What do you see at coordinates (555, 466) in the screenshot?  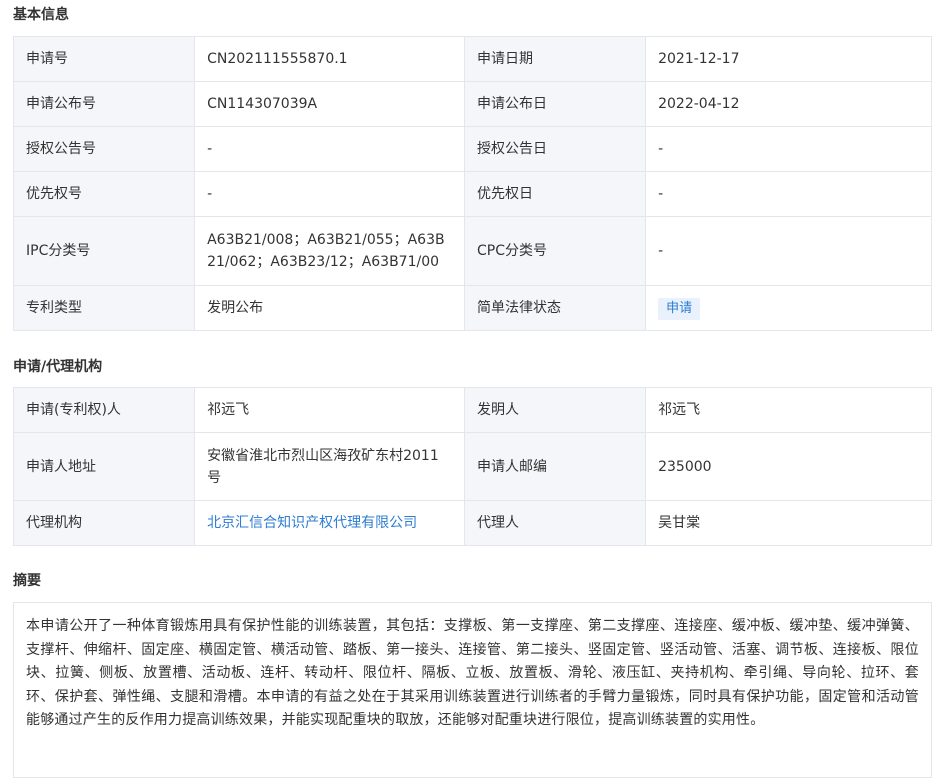 I see `postal-code-label: 申请人邮编` at bounding box center [555, 466].